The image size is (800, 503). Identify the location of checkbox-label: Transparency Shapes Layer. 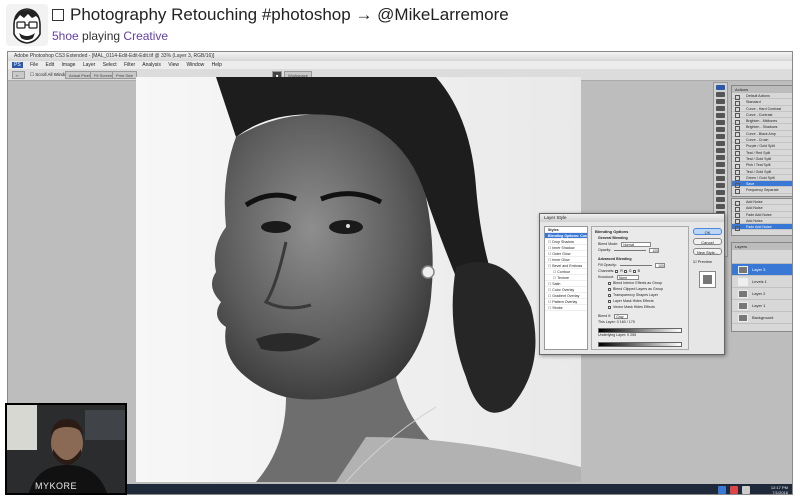
(636, 295).